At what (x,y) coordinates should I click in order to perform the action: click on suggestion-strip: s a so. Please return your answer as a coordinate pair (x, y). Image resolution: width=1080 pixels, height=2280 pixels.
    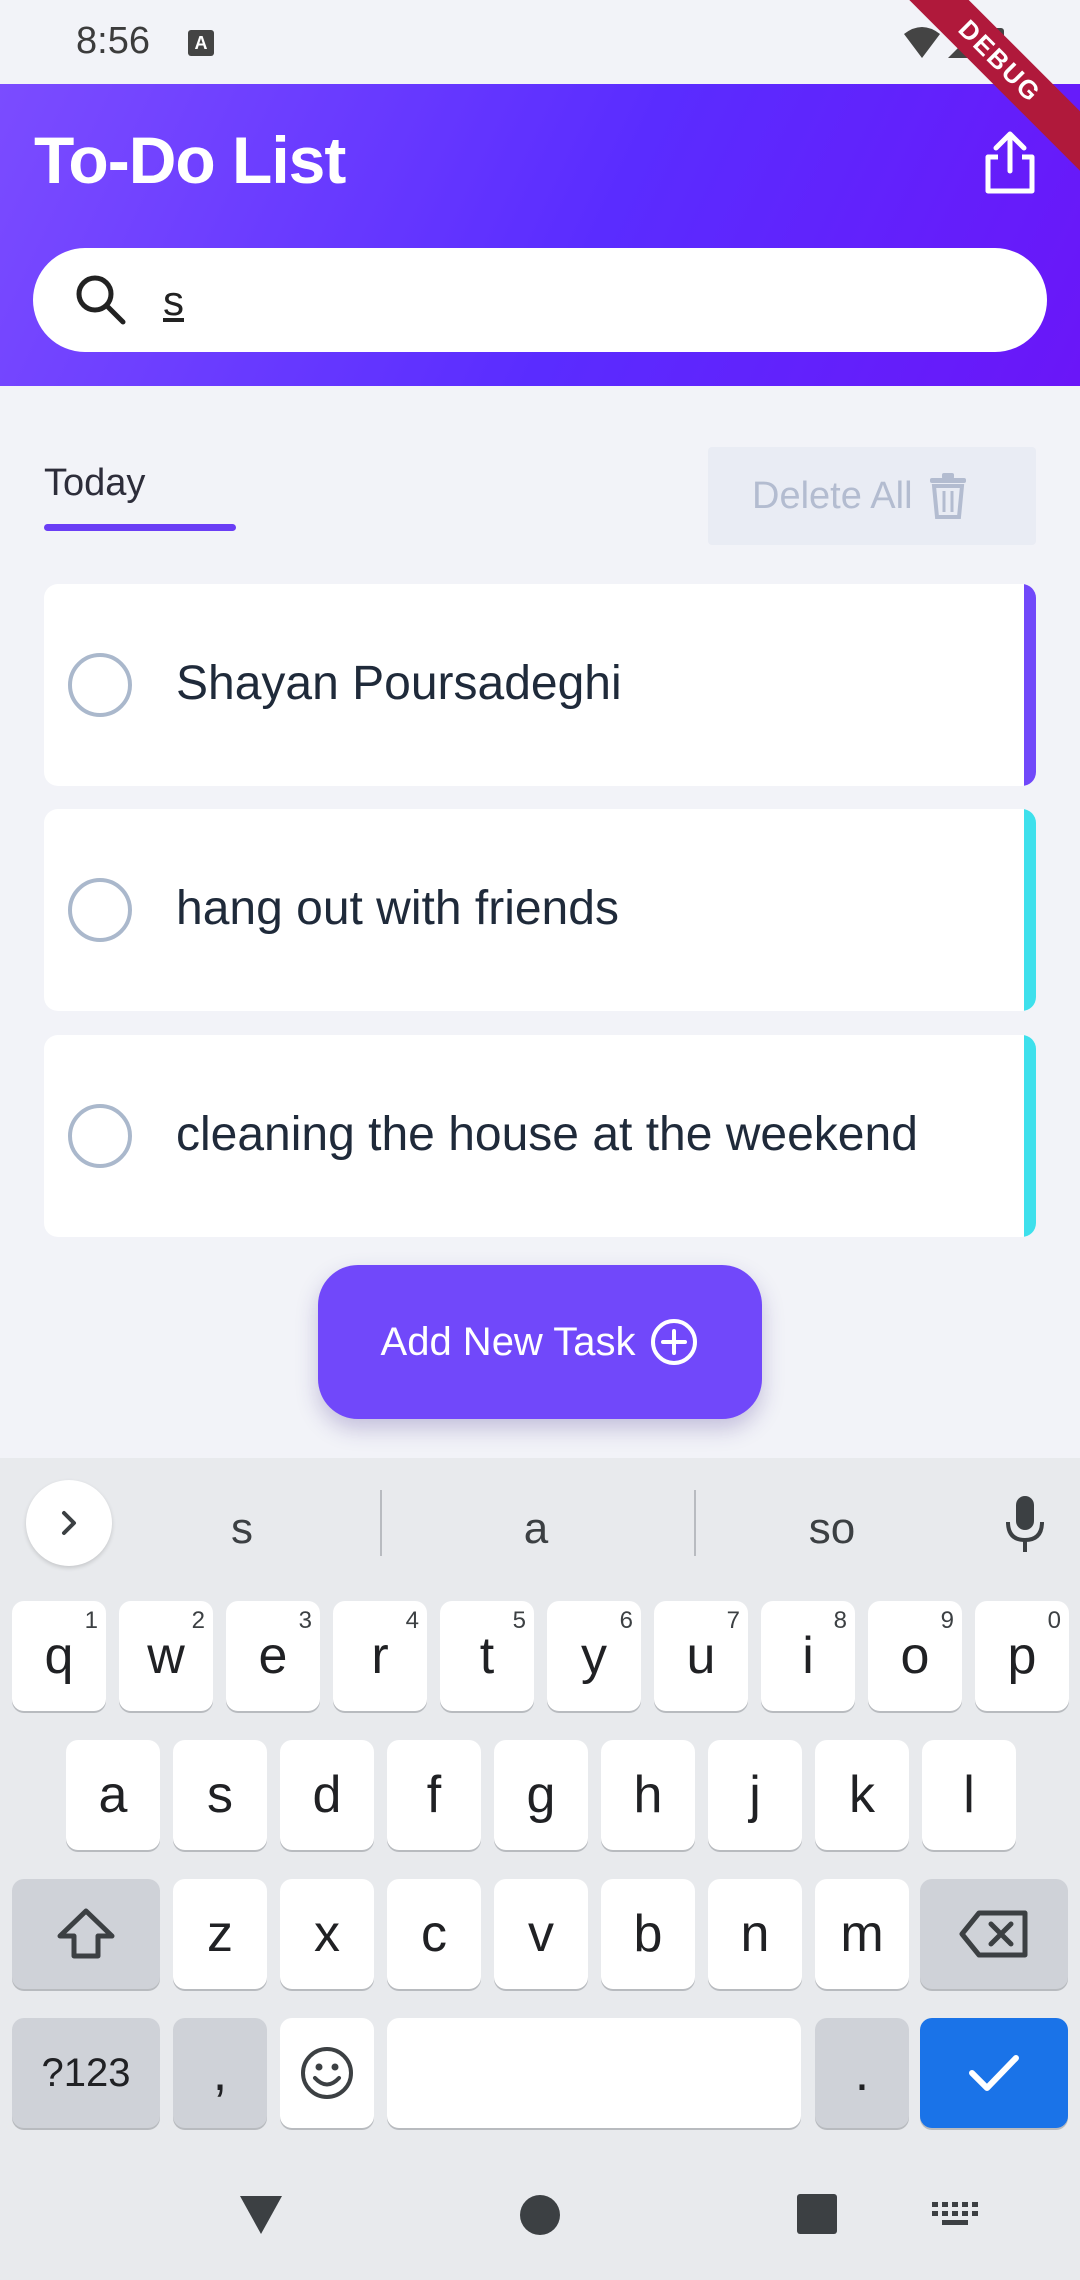
    Looking at the image, I should click on (540, 1523).